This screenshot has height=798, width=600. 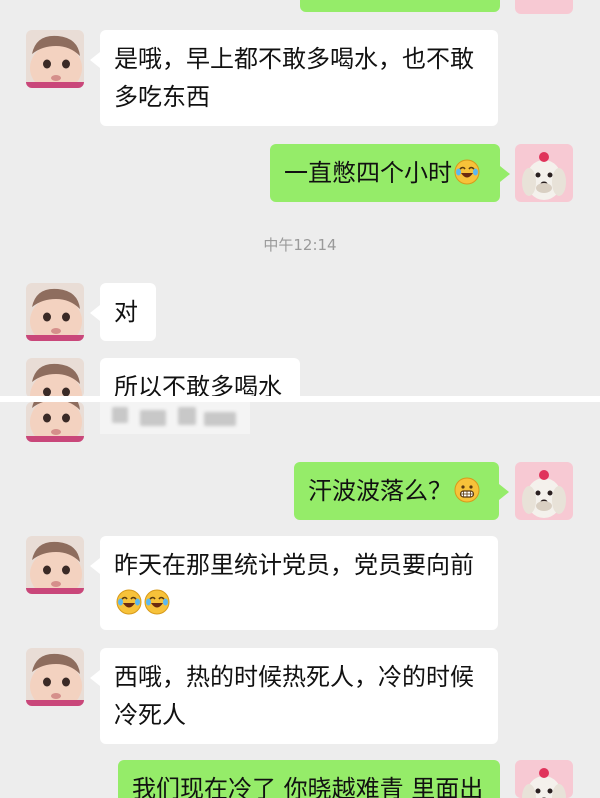 I want to click on timestamp: 中午12:14, so click(x=300, y=245).